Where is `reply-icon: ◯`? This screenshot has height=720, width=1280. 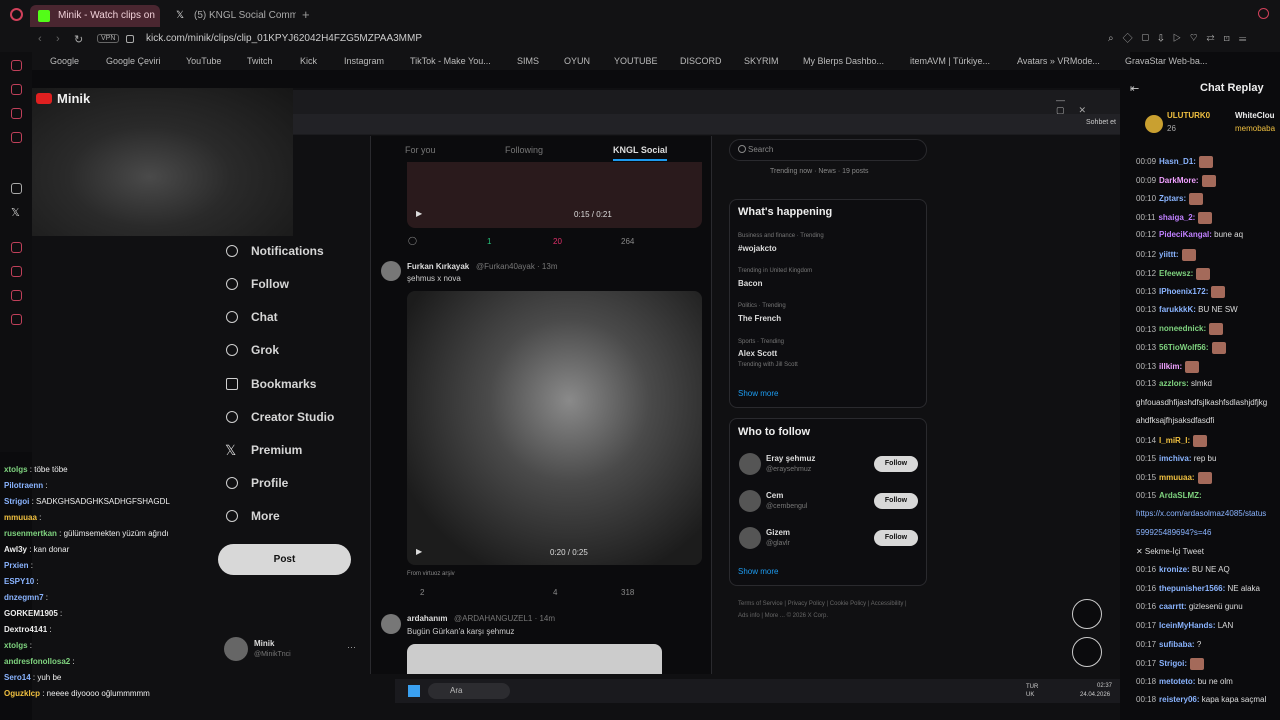 reply-icon: ◯ is located at coordinates (412, 240).